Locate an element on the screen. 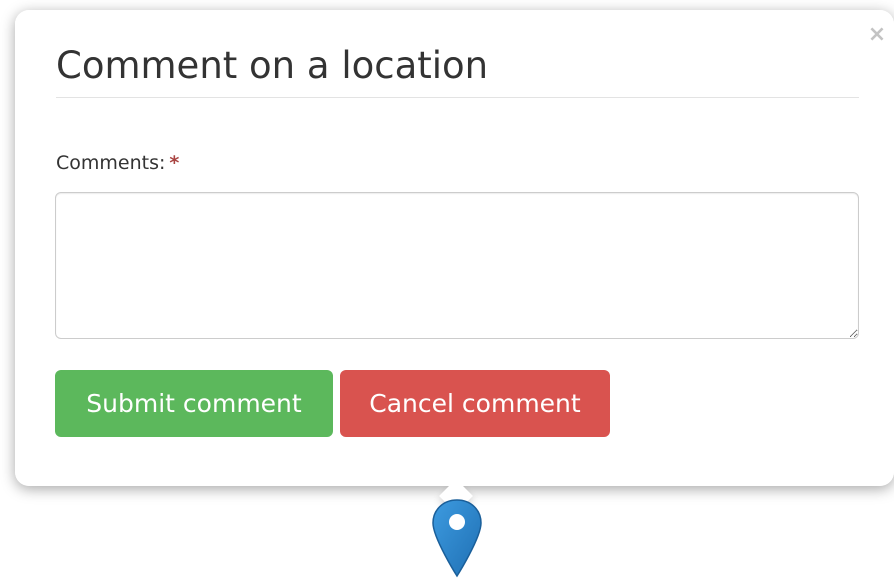 This screenshot has width=894, height=578. comments-label-text: Comments: is located at coordinates (111, 163).